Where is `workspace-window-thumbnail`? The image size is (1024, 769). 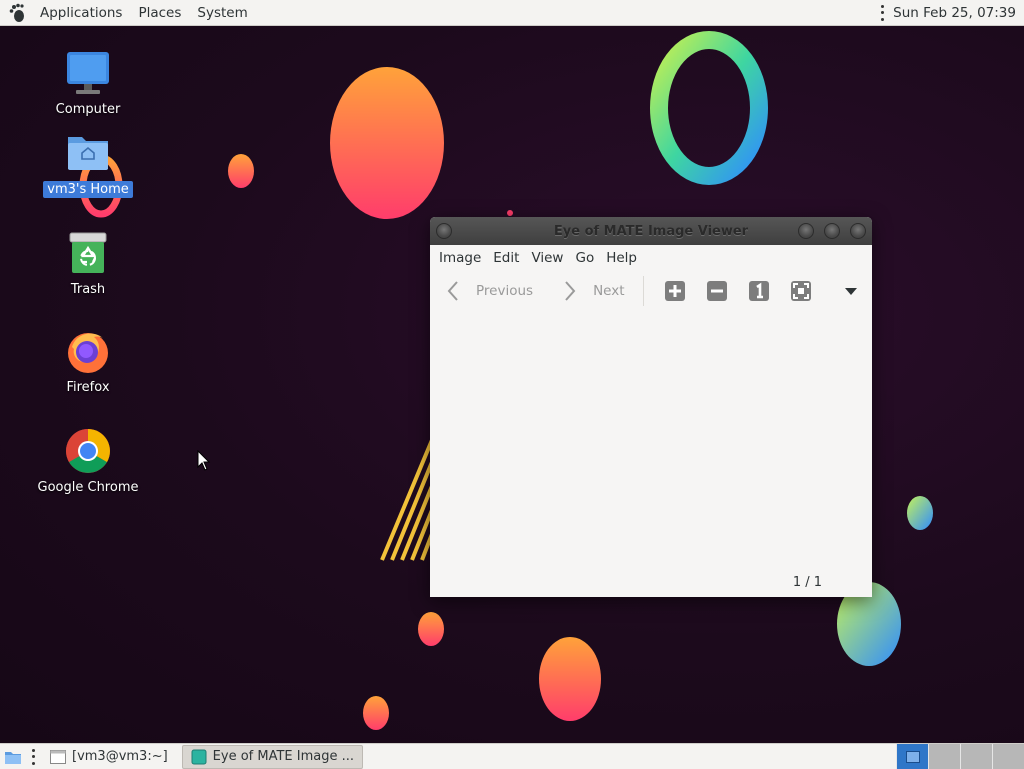
workspace-window-thumbnail is located at coordinates (912, 756).